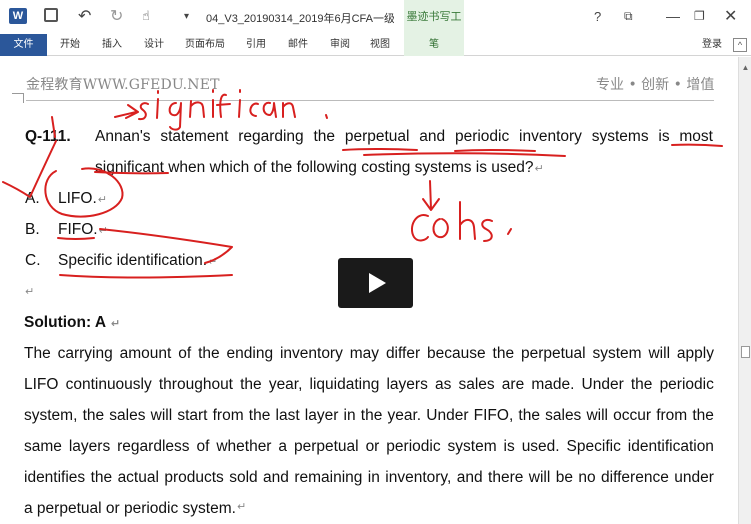 The width and height of the screenshot is (751, 524). Describe the element at coordinates (602, 384) in the screenshot. I see `word: Under` at that location.